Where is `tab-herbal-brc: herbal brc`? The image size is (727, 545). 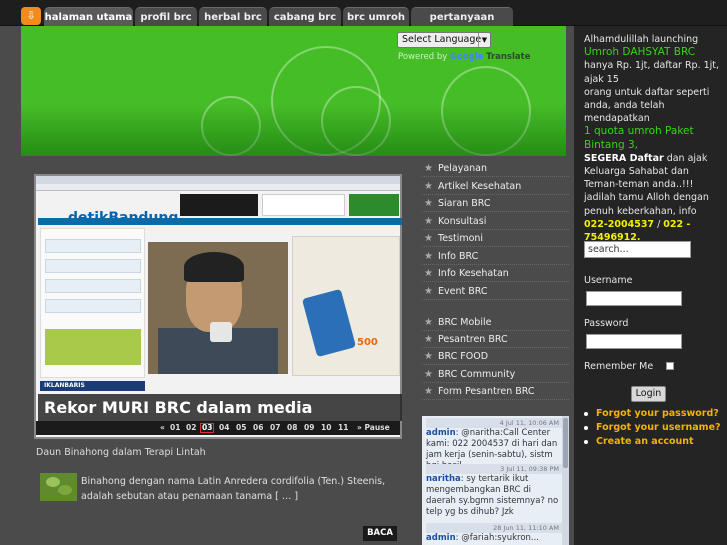 tab-herbal-brc: herbal brc is located at coordinates (233, 16).